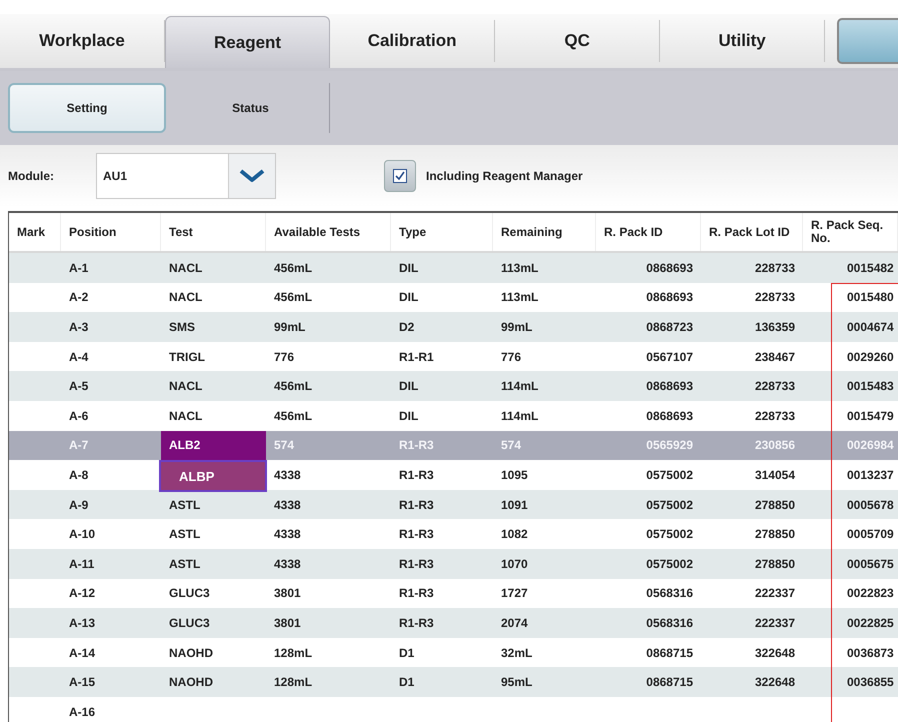 This screenshot has height=722, width=898. Describe the element at coordinates (870, 563) in the screenshot. I see `table-cell: 0005675` at that location.